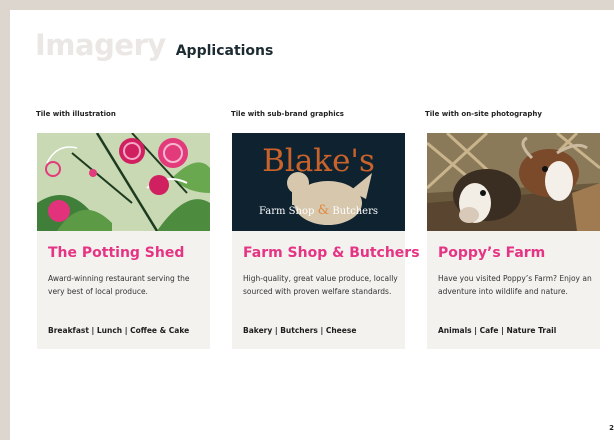 The height and width of the screenshot is (440, 614). What do you see at coordinates (76, 114) in the screenshot?
I see `tile-label-illustration: Tile with illustration` at bounding box center [76, 114].